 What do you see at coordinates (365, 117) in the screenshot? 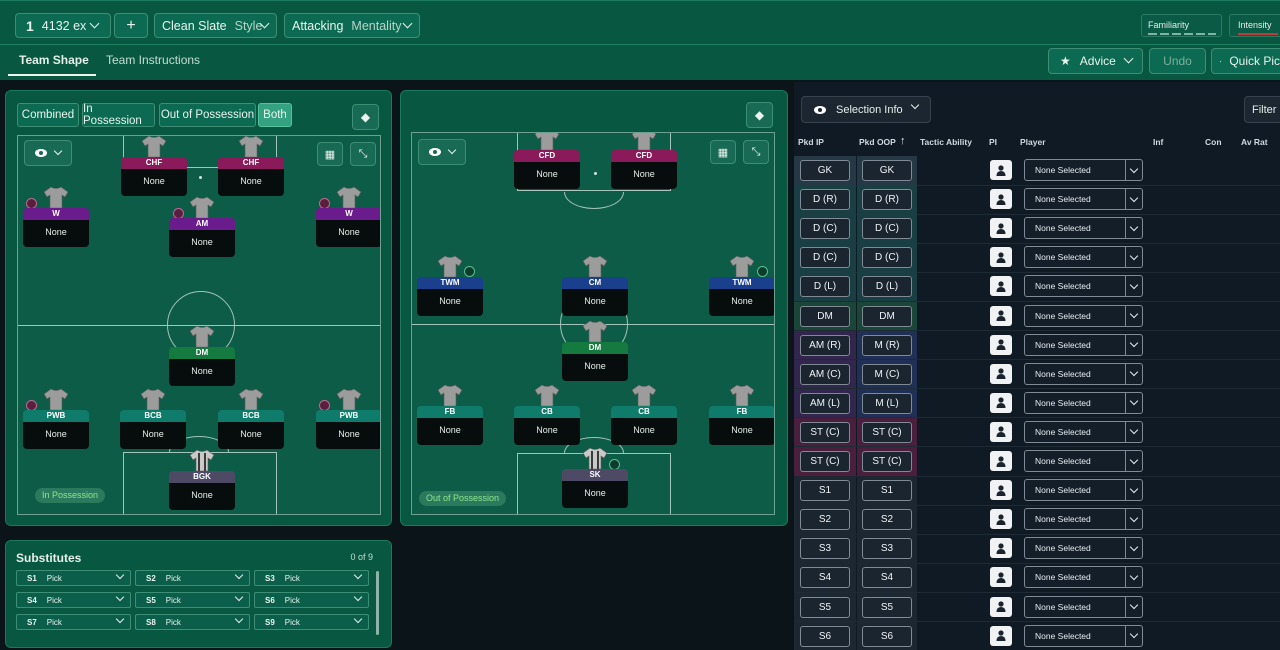
I see `target-icon-button: ◆` at bounding box center [365, 117].